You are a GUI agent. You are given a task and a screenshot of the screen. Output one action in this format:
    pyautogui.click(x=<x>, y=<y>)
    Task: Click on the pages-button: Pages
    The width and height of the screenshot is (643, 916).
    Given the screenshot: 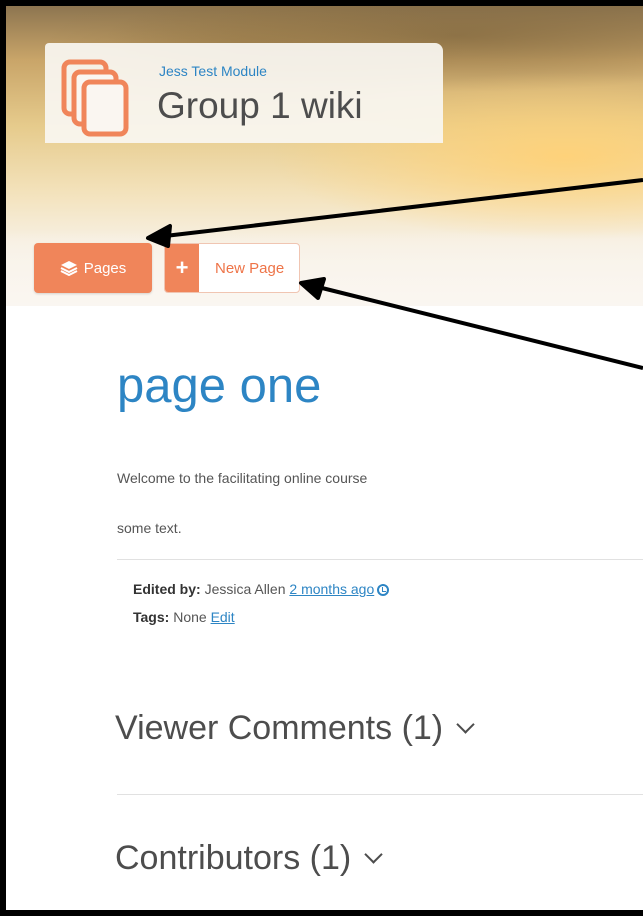 What is the action you would take?
    pyautogui.click(x=93, y=268)
    